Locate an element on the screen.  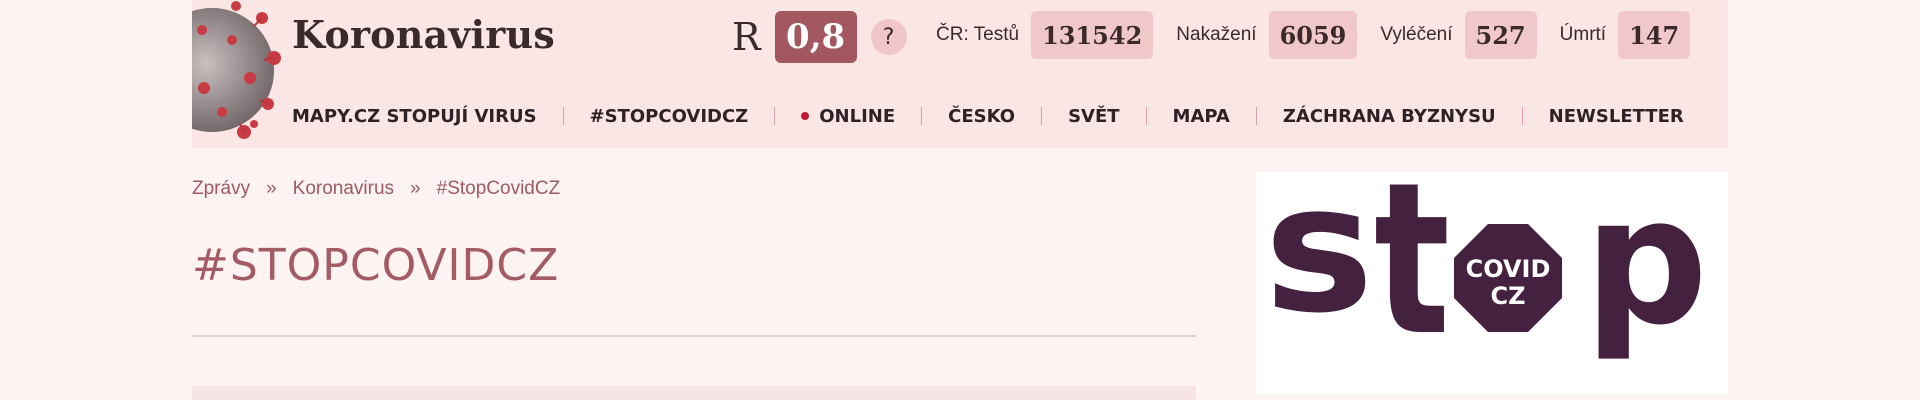
nav-item-cesko: ČESKO is located at coordinates (981, 116).